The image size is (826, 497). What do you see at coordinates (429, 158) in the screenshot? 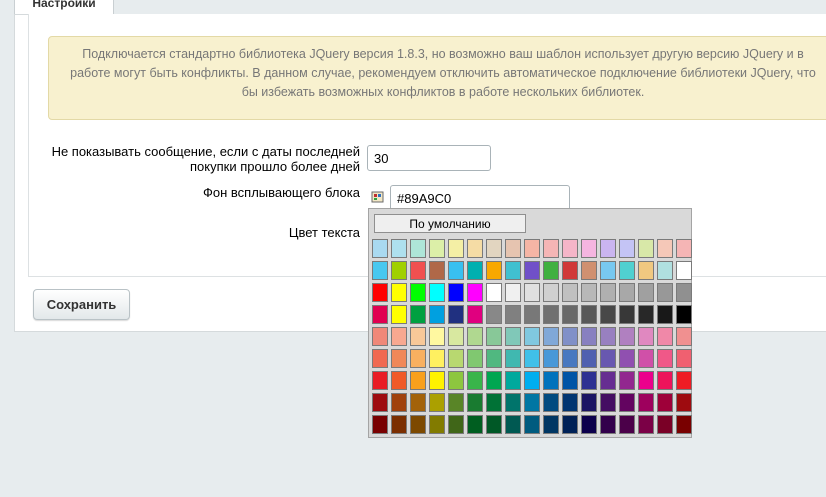
I see `days-input` at bounding box center [429, 158].